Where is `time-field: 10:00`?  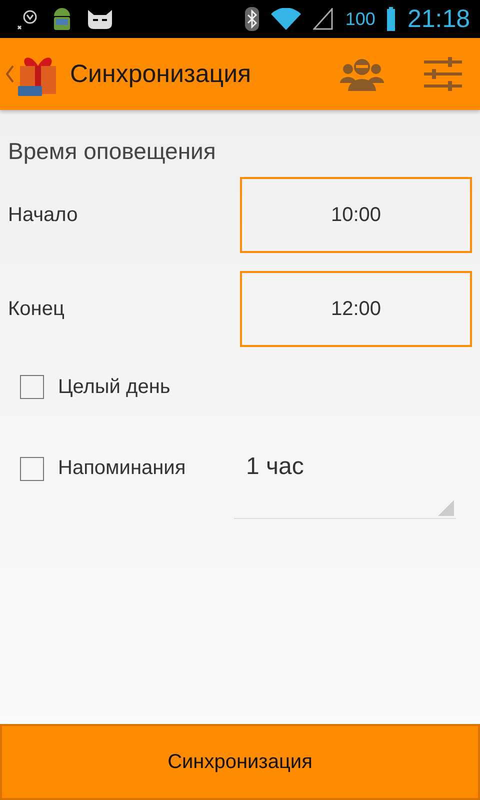
time-field: 10:00 is located at coordinates (356, 215).